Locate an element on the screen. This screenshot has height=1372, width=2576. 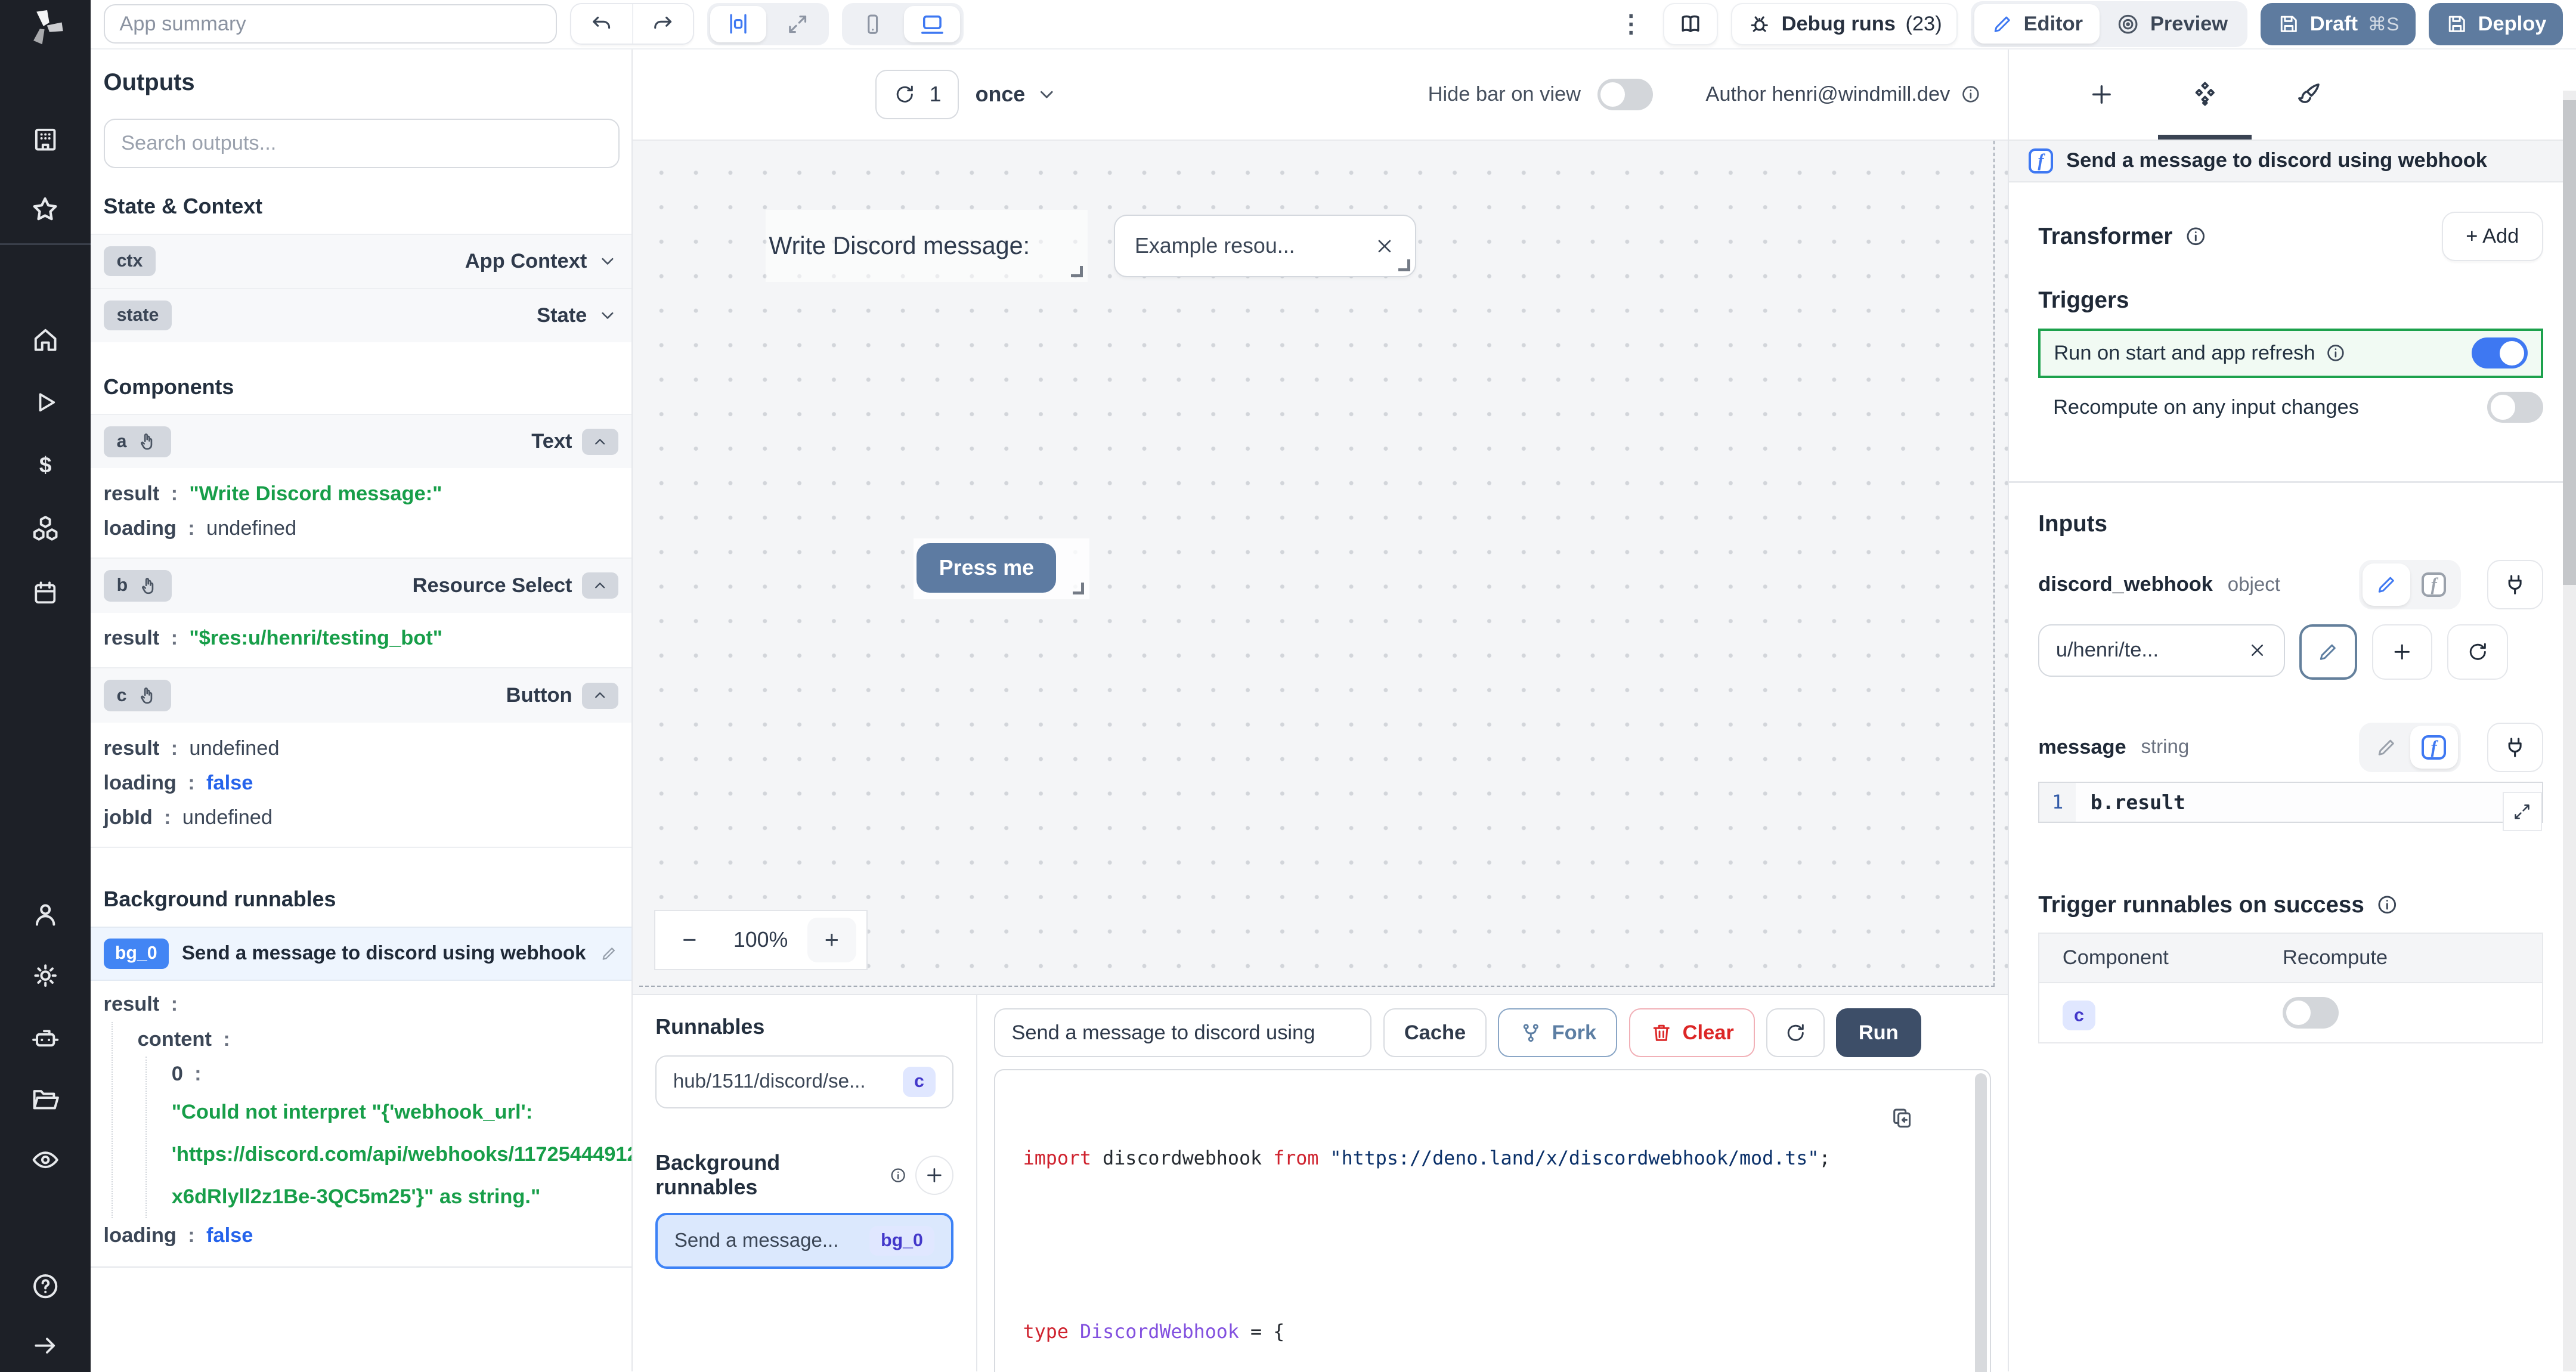
edit-pencil-icon is located at coordinates (609, 953).